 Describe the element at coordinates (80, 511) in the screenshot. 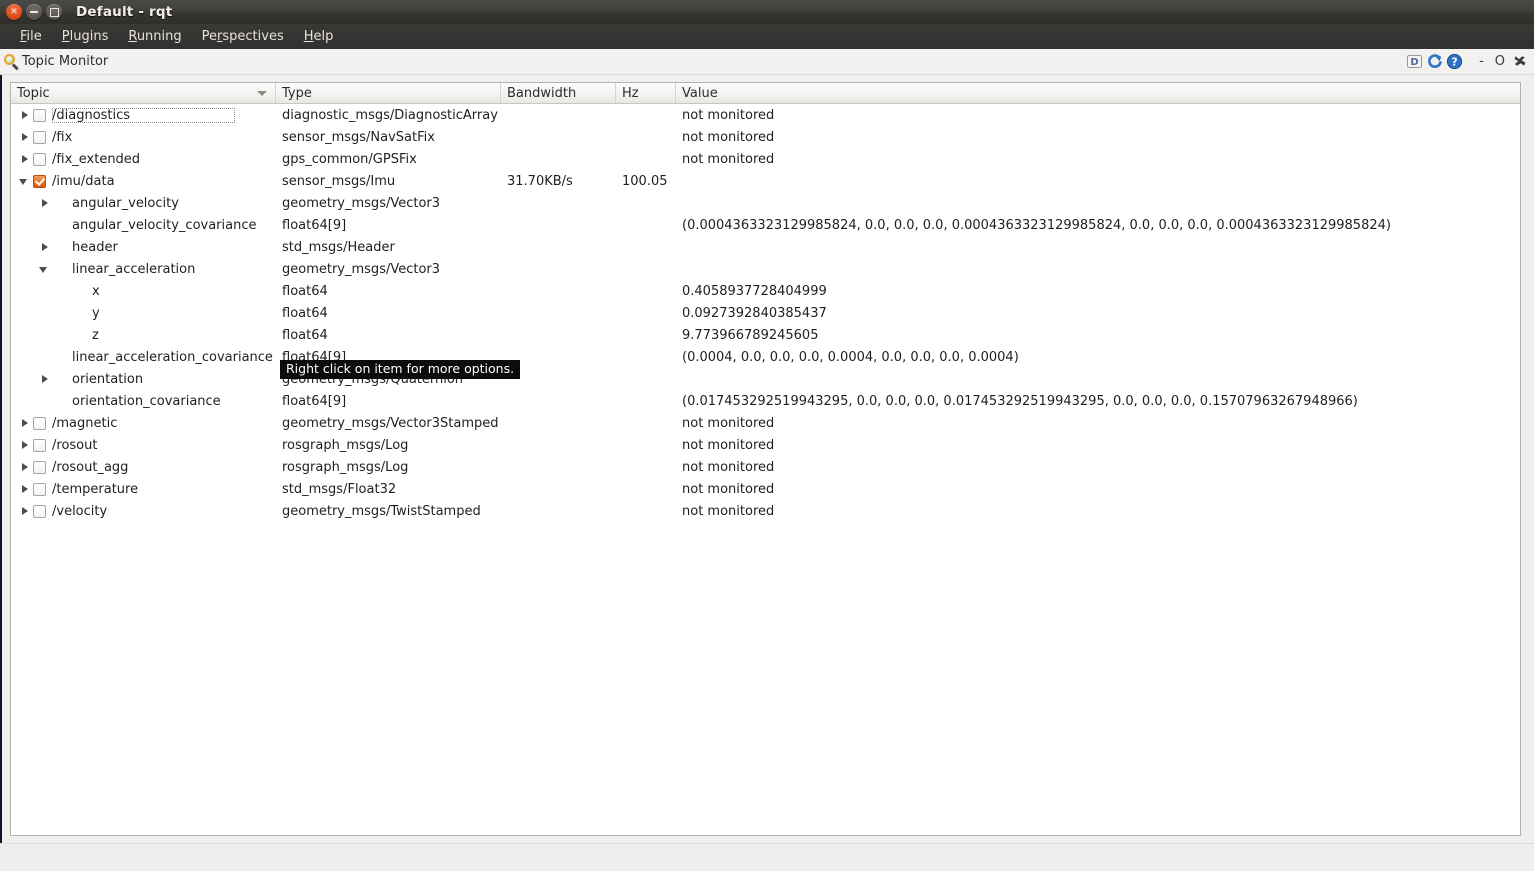

I see `topic-name-label: /velocity` at that location.